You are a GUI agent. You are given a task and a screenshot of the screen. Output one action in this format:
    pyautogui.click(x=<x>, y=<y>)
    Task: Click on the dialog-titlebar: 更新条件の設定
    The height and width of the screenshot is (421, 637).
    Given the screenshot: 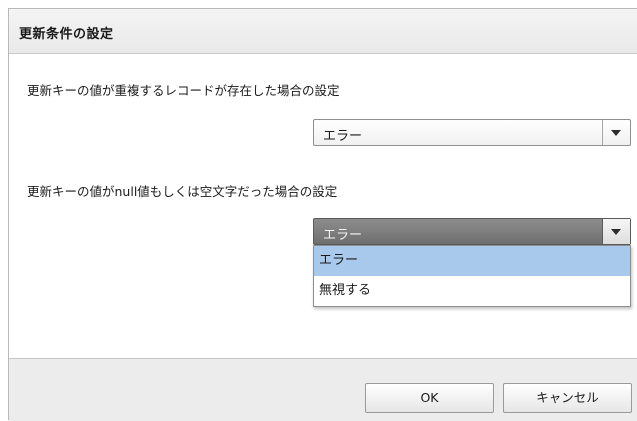 What is the action you would take?
    pyautogui.click(x=323, y=31)
    